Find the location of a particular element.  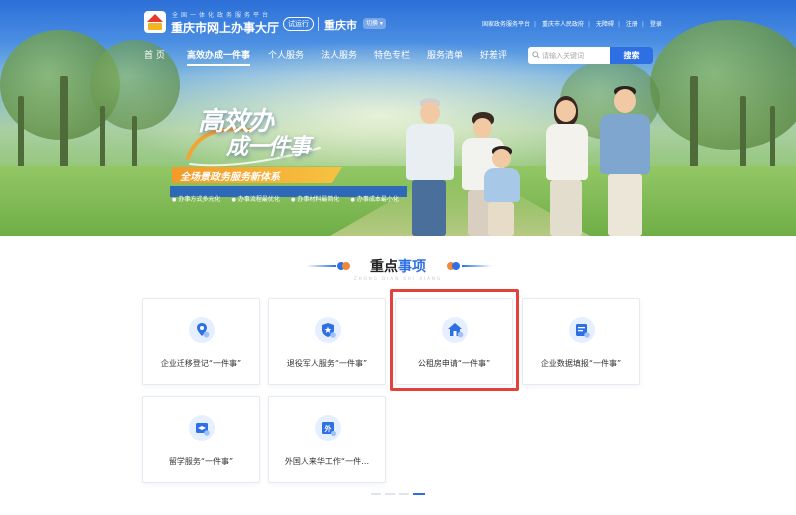

section-pinyin: ZHONG DIAN SHI XIANG is located at coordinates (398, 278).